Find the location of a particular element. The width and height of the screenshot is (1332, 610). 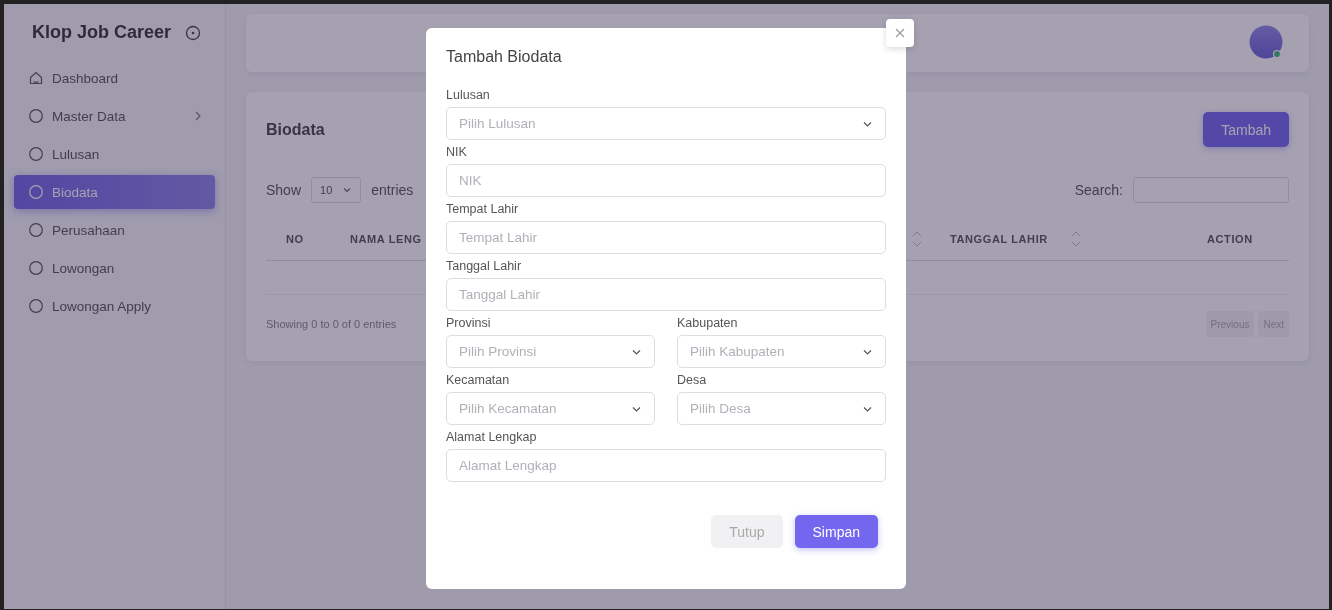

show-label: Show is located at coordinates (284, 190).